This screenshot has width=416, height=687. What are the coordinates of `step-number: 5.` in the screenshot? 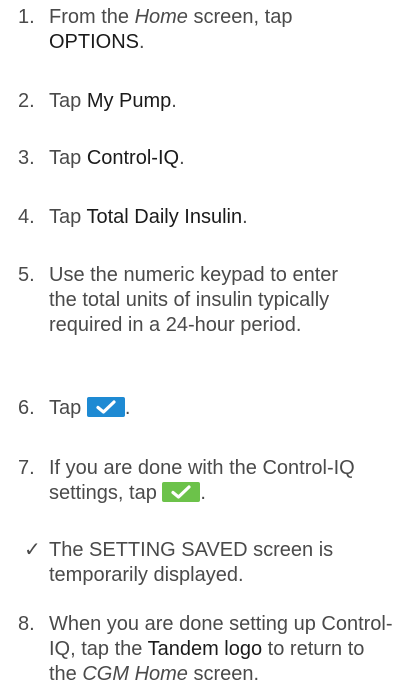 It's located at (26, 275).